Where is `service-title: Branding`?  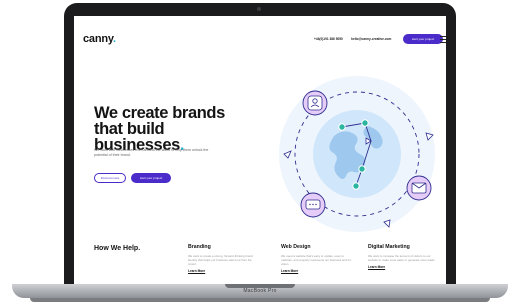 service-title: Branding is located at coordinates (199, 247).